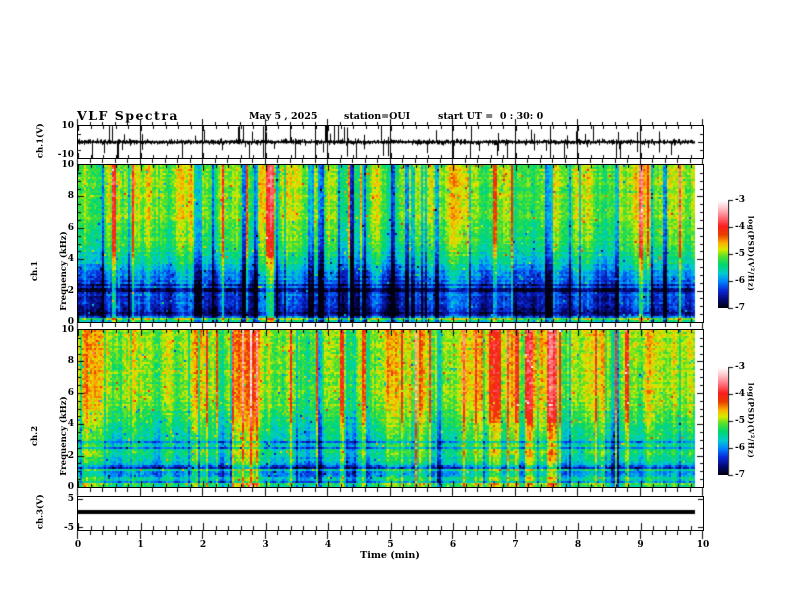  Describe the element at coordinates (703, 545) in the screenshot. I see `x-tick-label: 10` at that location.